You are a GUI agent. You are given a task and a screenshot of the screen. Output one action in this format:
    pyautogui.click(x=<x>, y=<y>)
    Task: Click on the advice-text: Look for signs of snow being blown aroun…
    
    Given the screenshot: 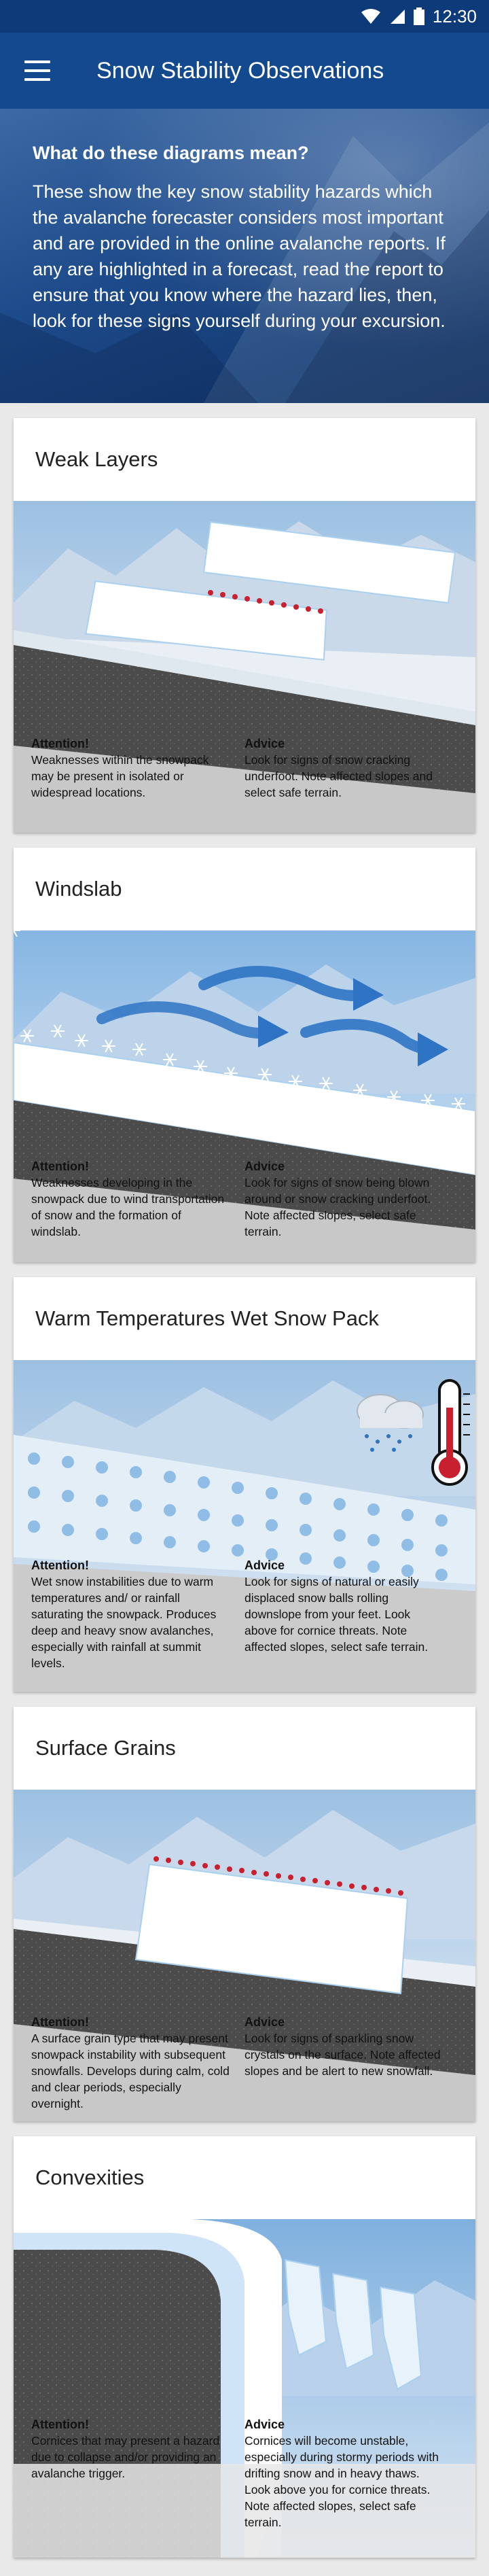 What is the action you would take?
    pyautogui.click(x=337, y=1207)
    